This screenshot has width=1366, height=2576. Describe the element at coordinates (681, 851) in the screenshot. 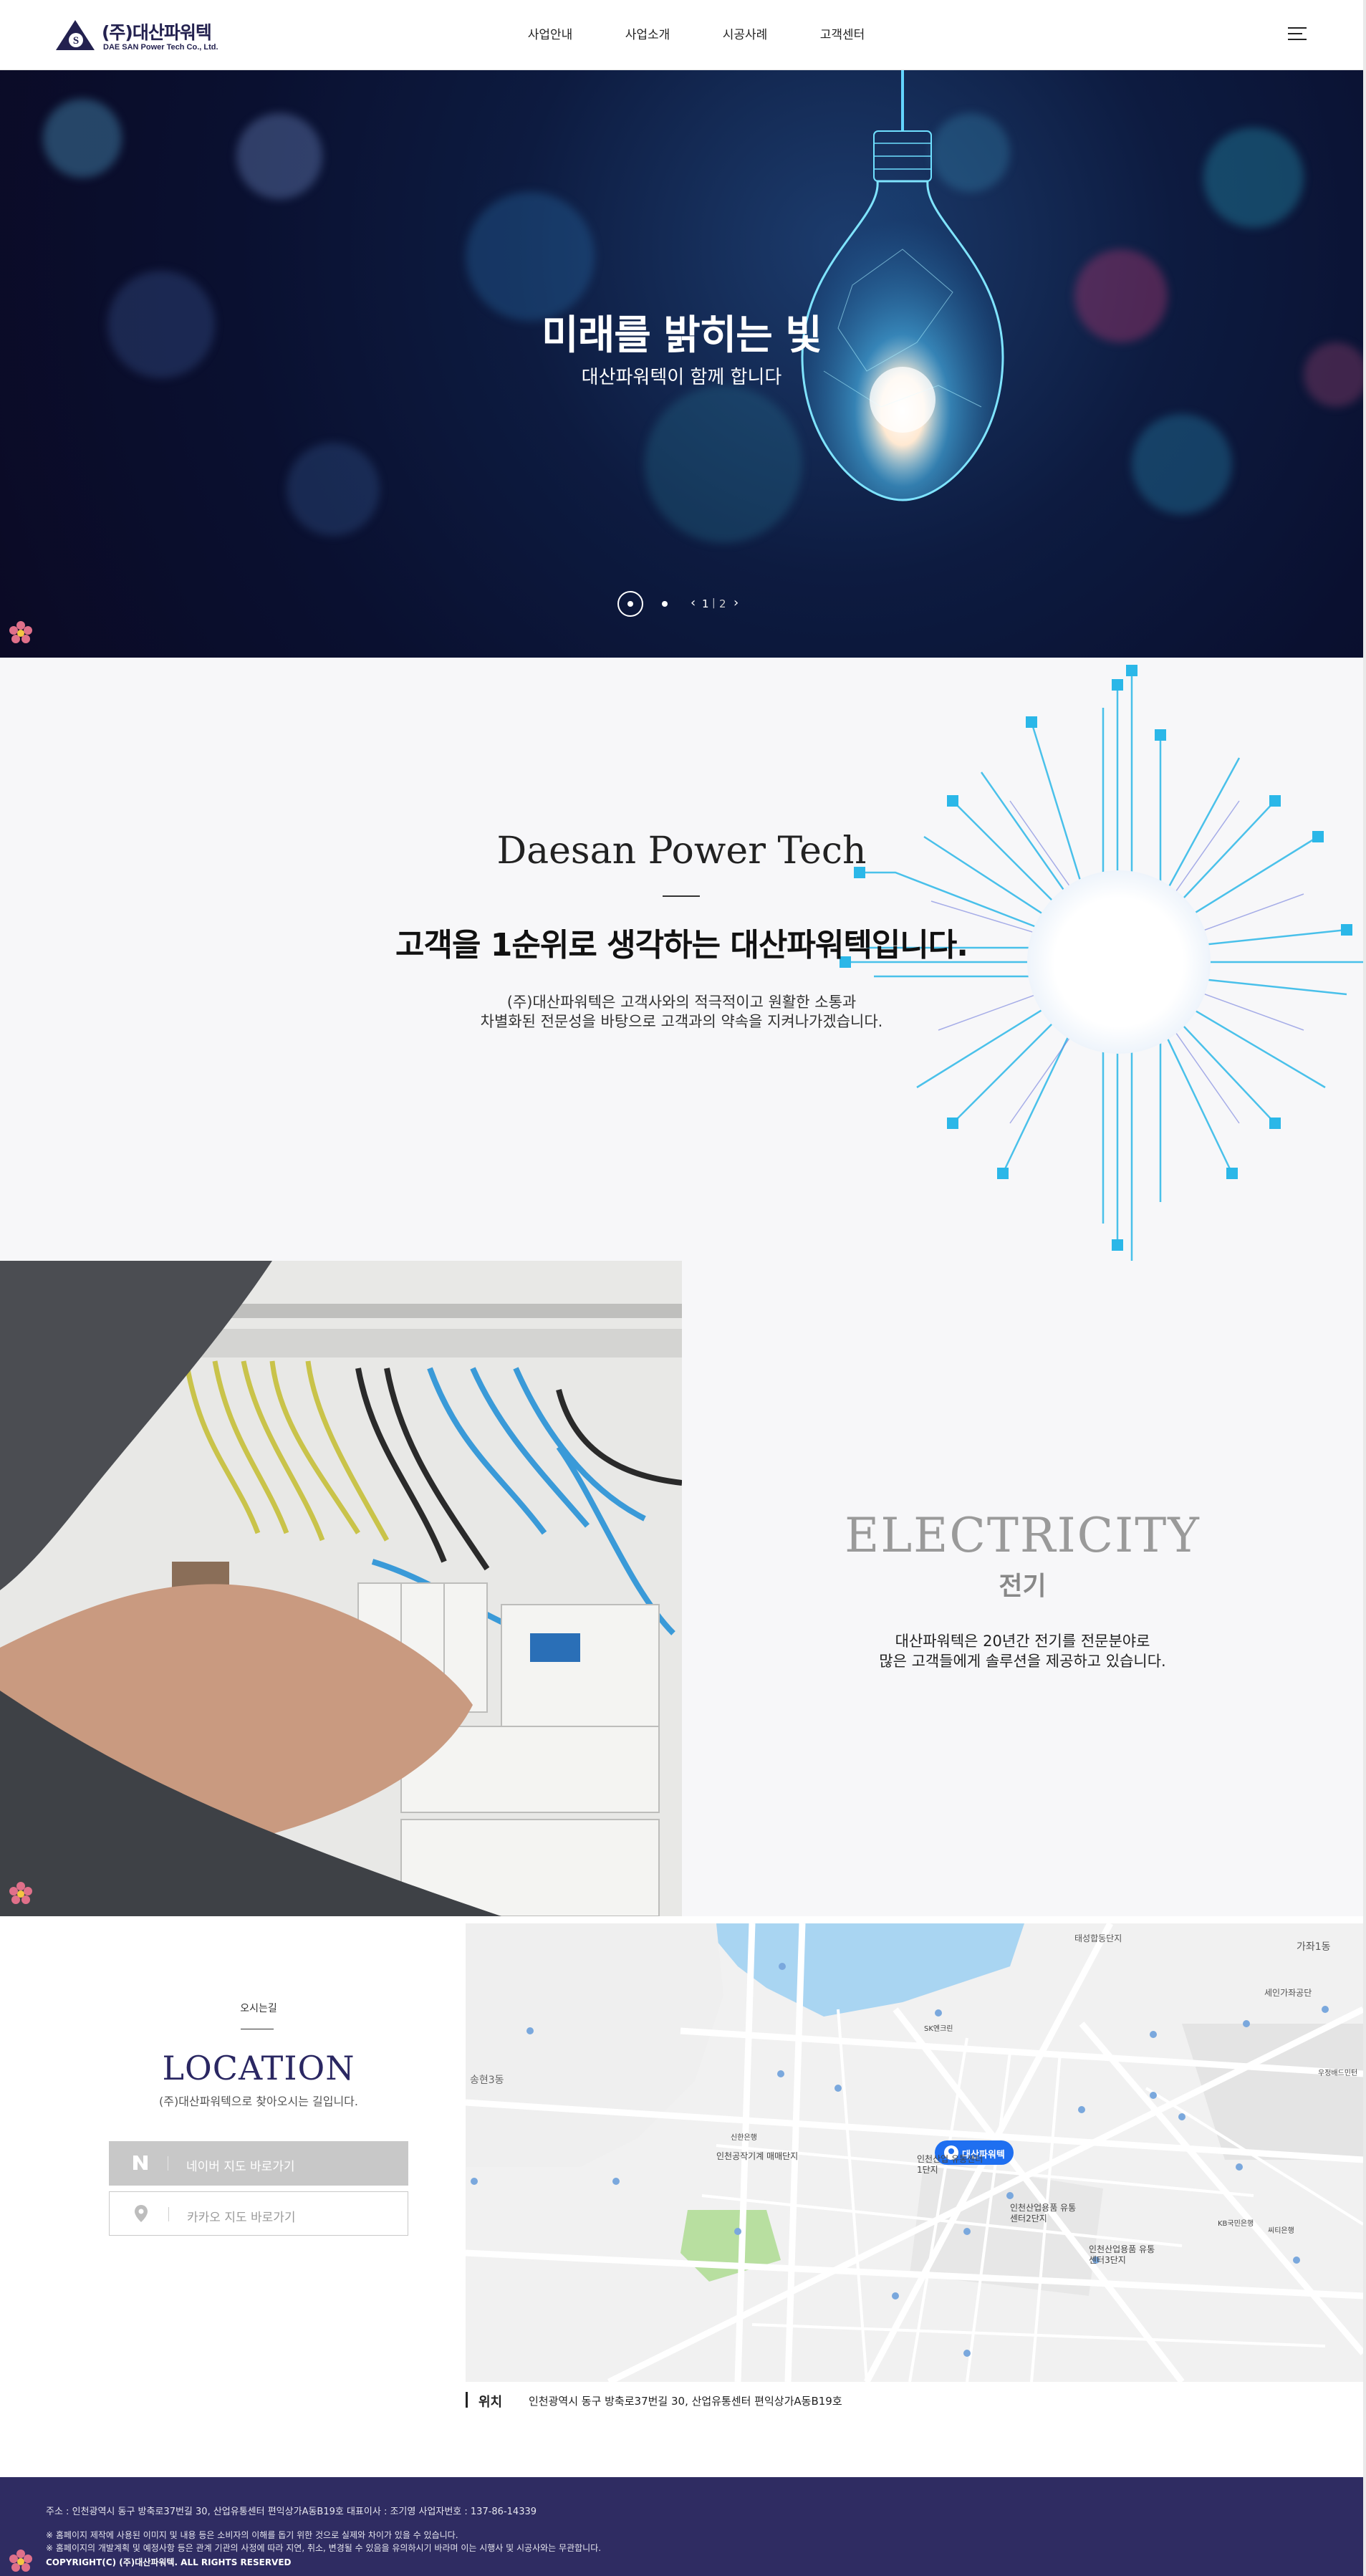

I see `about-title-en: Daesan Power Tech` at that location.